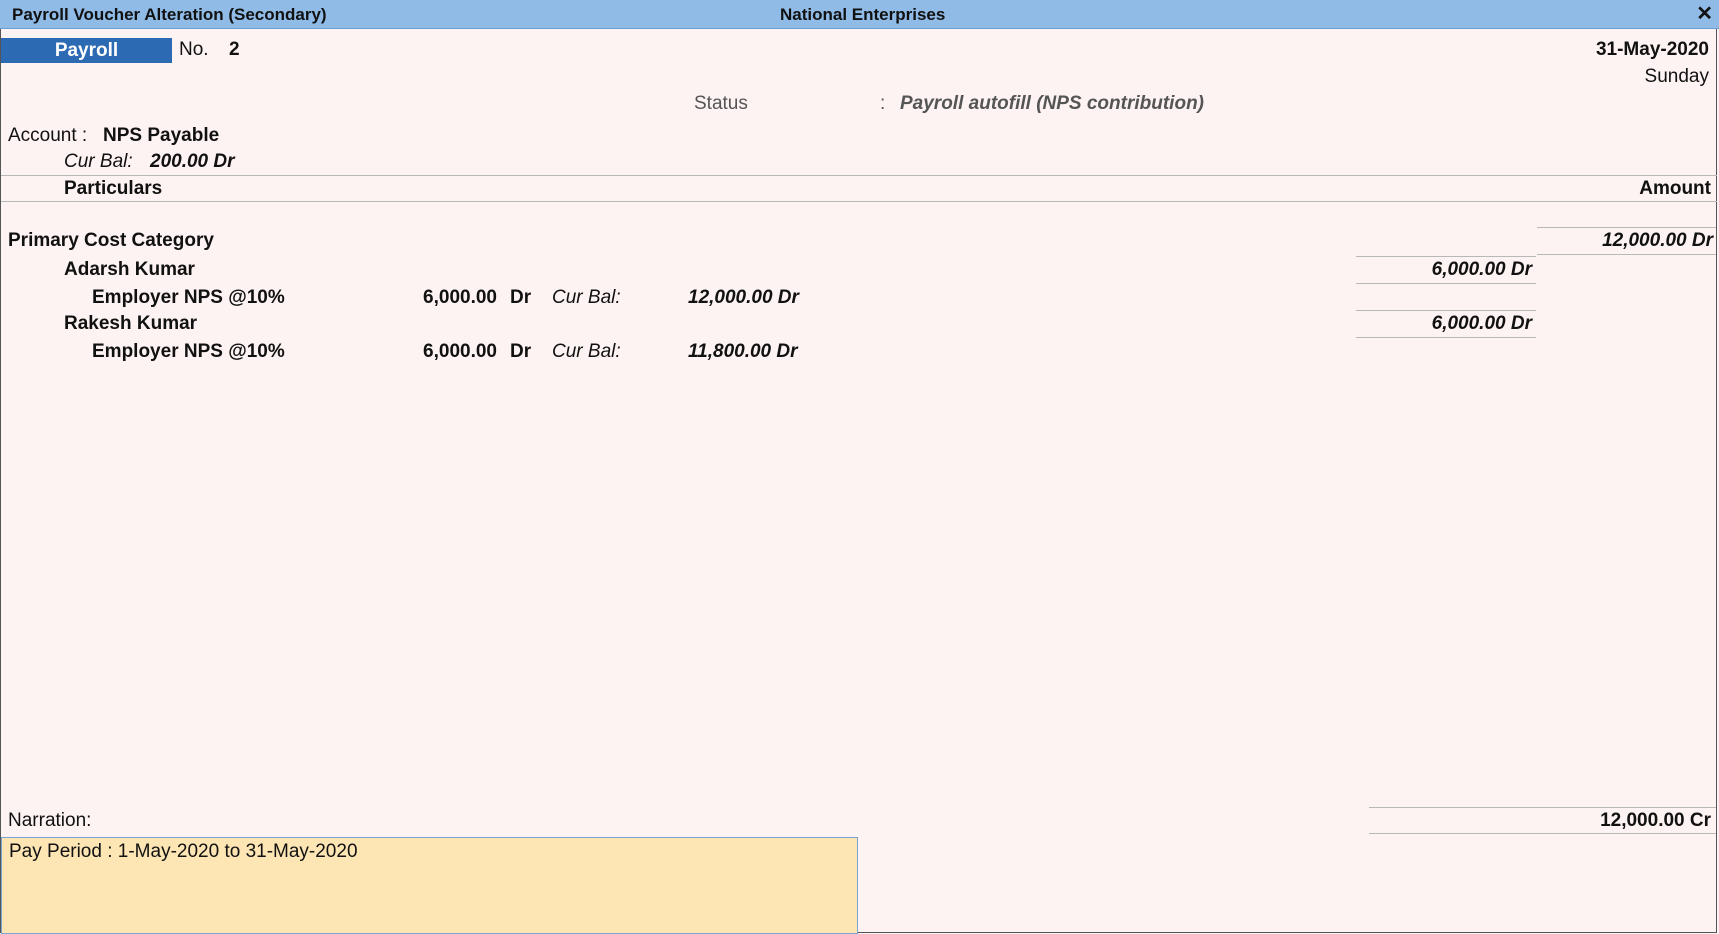 The image size is (1719, 934). Describe the element at coordinates (1652, 50) in the screenshot. I see `voucher-date: 31-May-2020` at that location.